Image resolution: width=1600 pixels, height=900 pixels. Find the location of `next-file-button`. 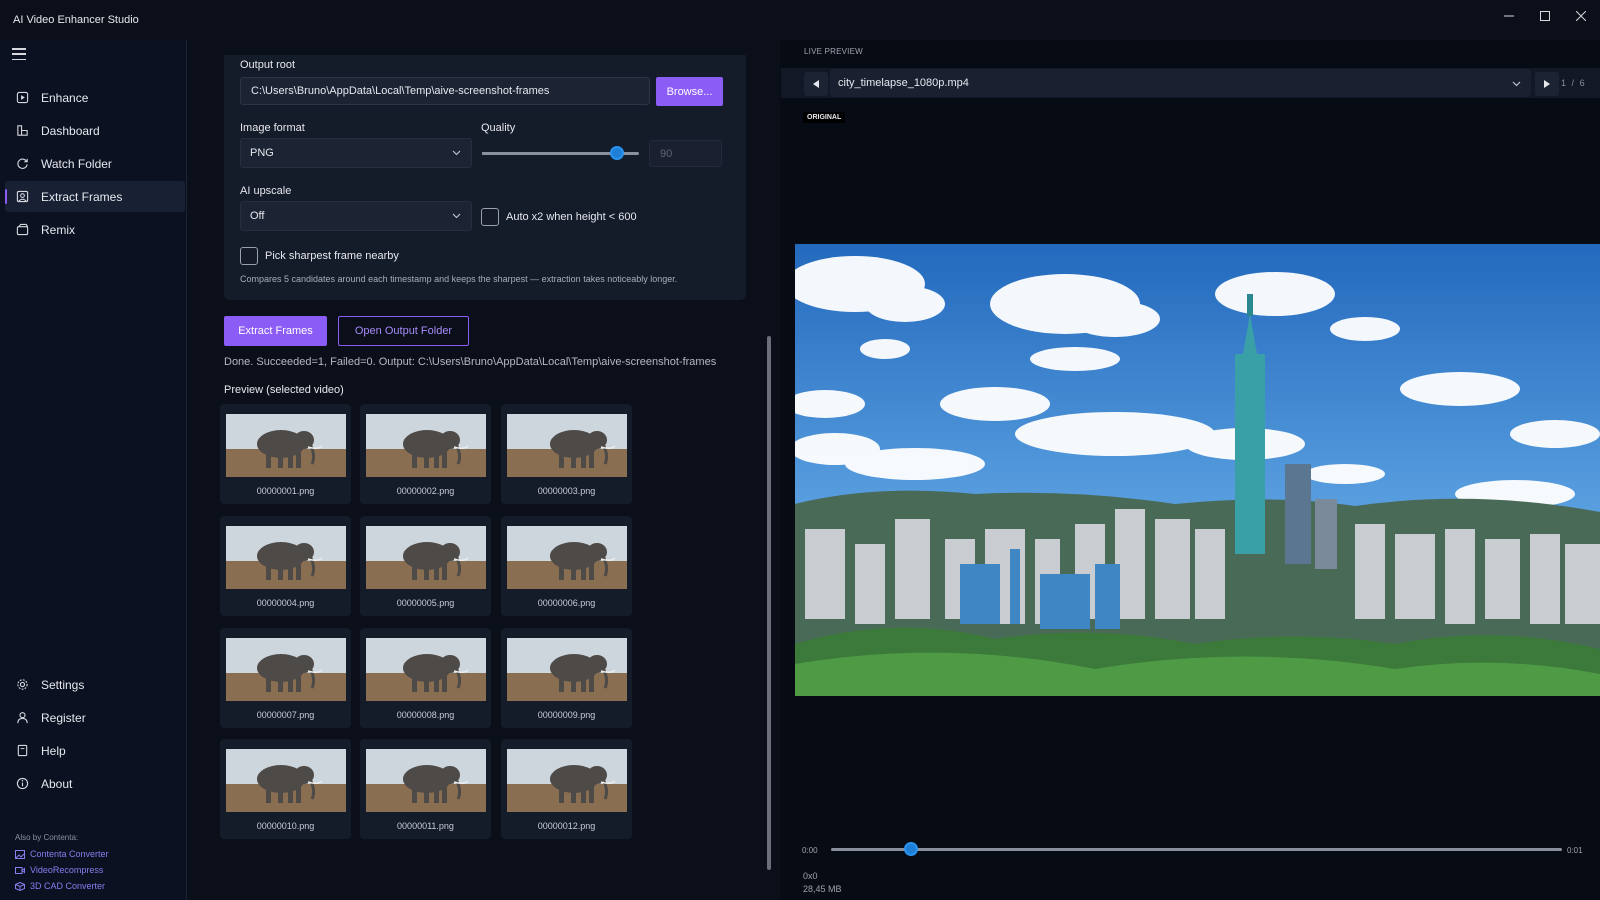

next-file-button is located at coordinates (1547, 84).